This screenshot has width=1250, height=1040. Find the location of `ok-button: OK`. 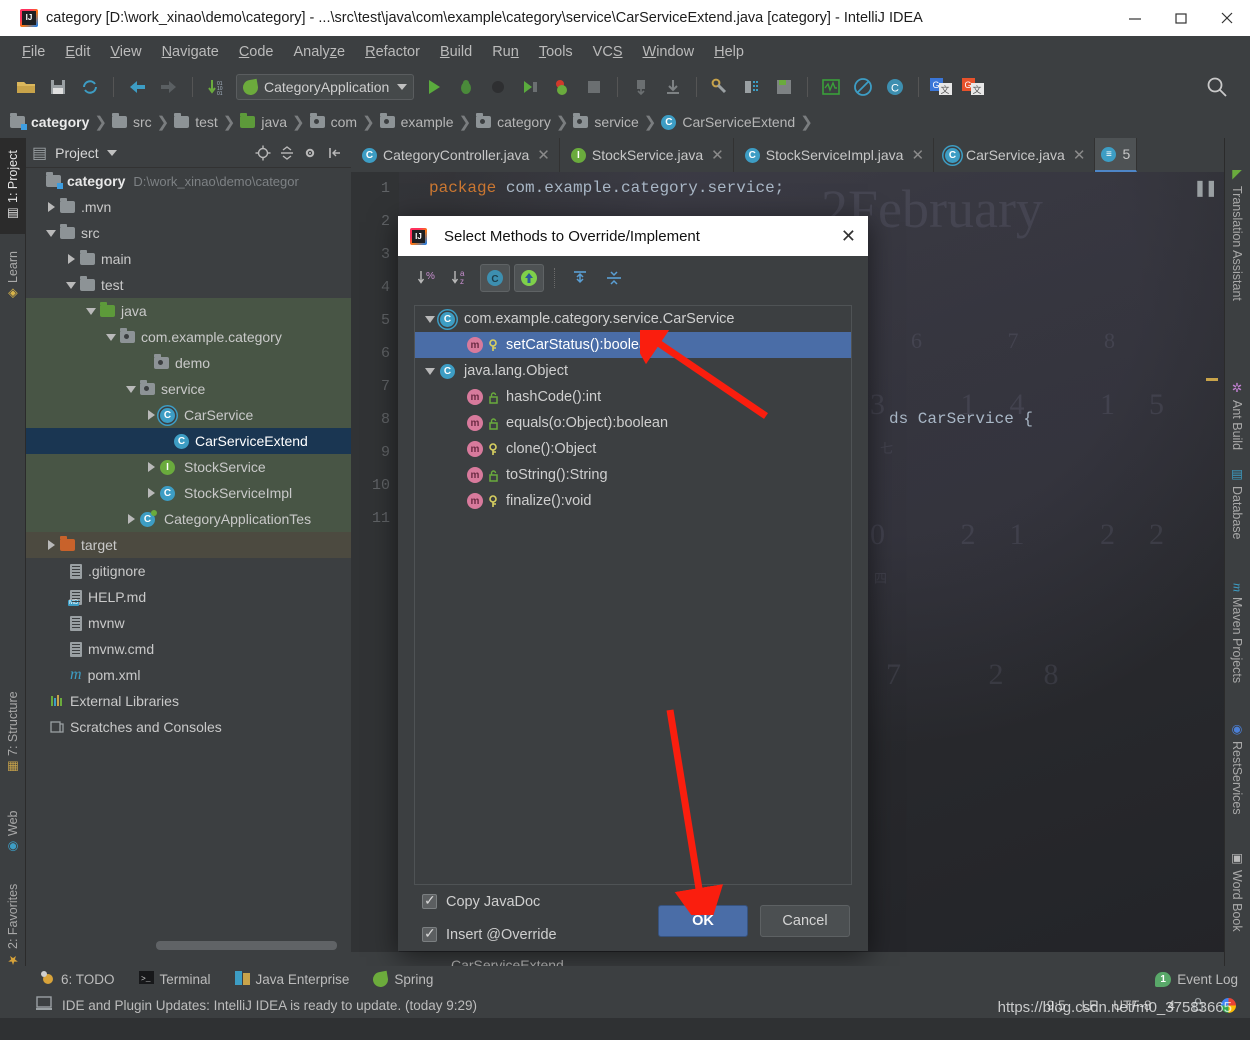

ok-button: OK is located at coordinates (703, 921).